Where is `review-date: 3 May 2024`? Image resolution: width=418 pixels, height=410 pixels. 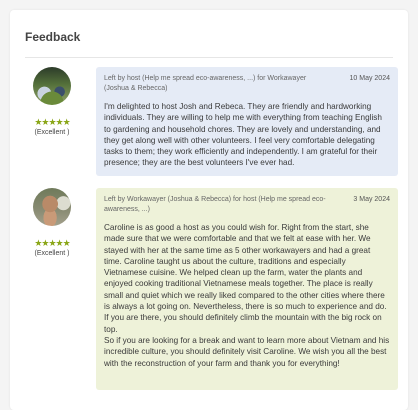
review-date: 3 May 2024 is located at coordinates (371, 199).